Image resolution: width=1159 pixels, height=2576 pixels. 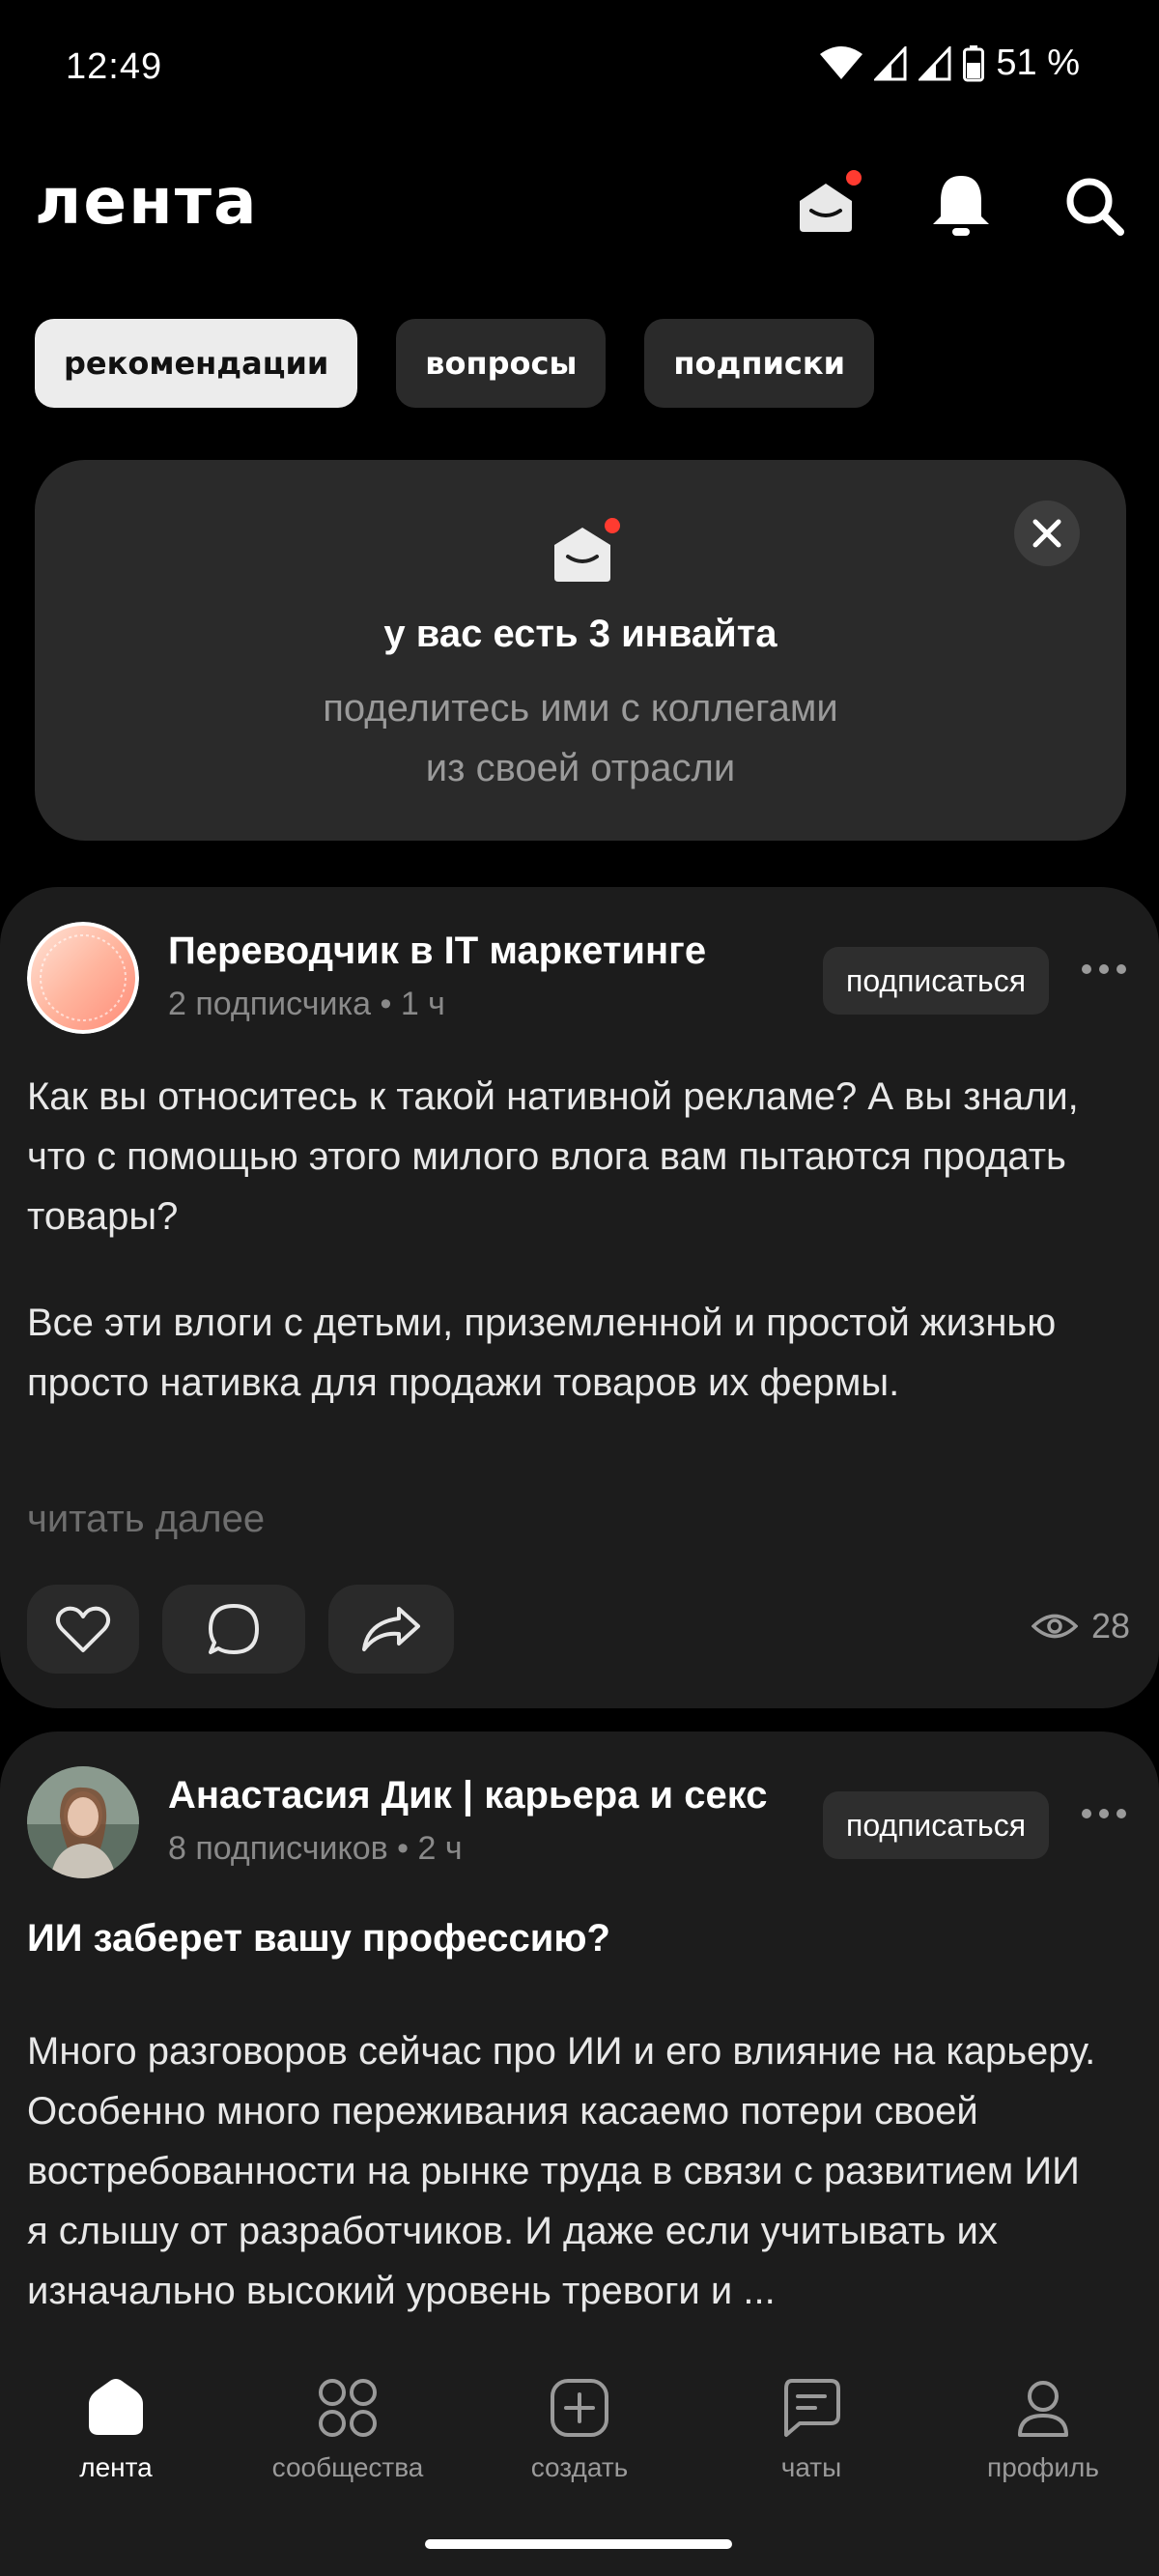 I want to click on nav-profile: профиль, so click(x=1043, y=2428).